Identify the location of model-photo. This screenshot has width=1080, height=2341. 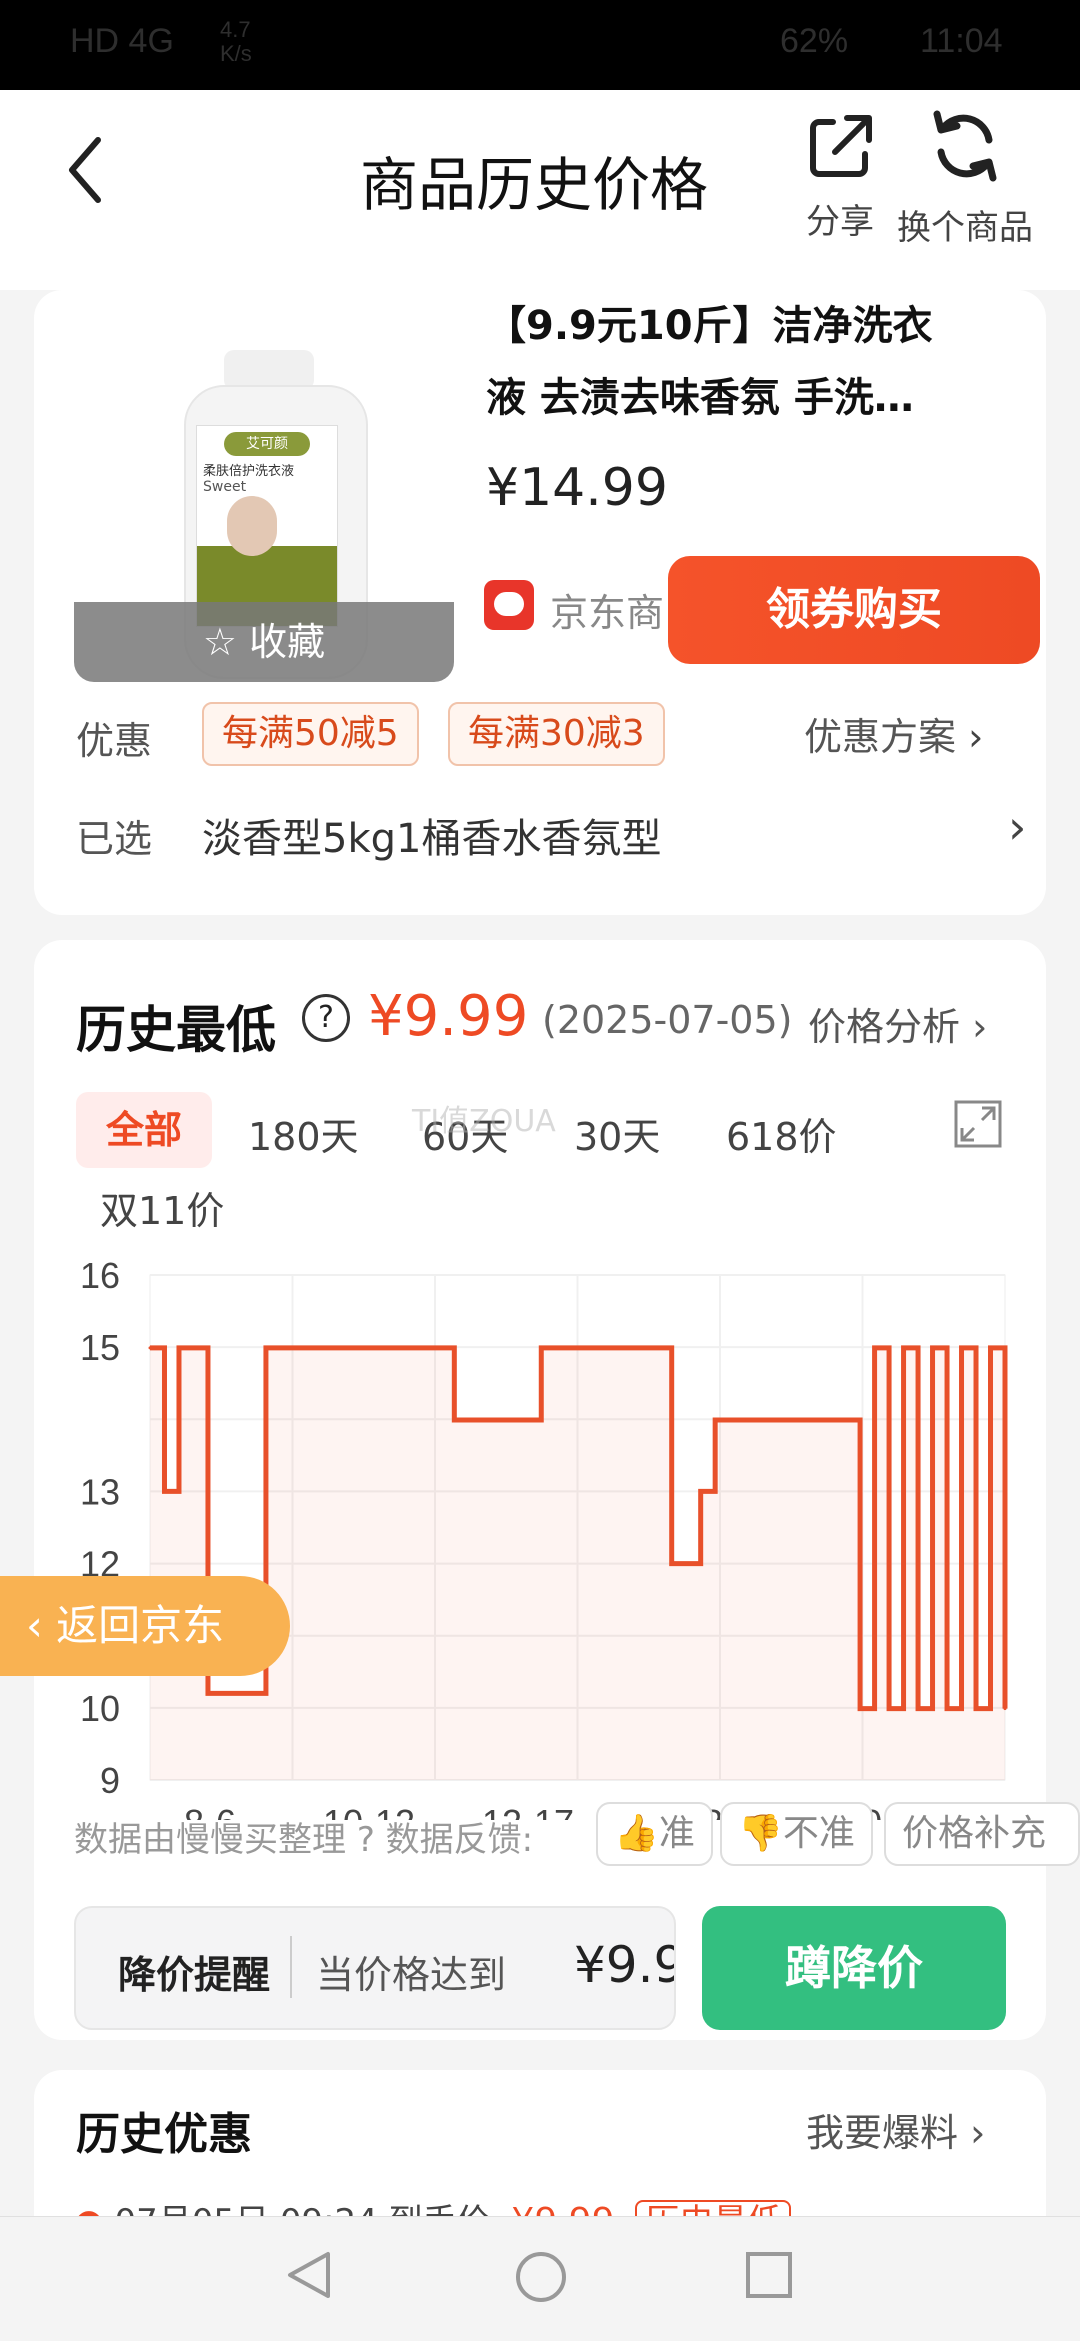
(252, 526).